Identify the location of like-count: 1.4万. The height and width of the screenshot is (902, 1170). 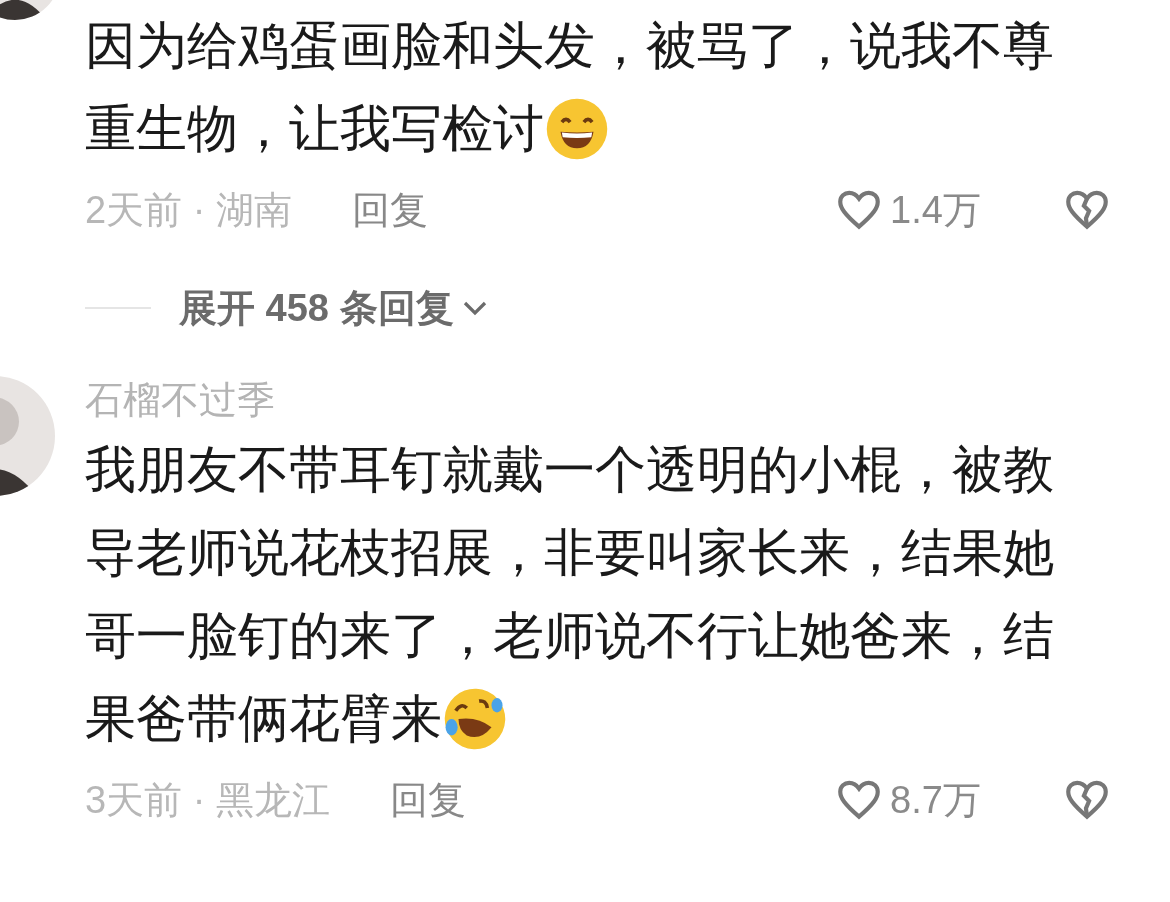
(936, 210).